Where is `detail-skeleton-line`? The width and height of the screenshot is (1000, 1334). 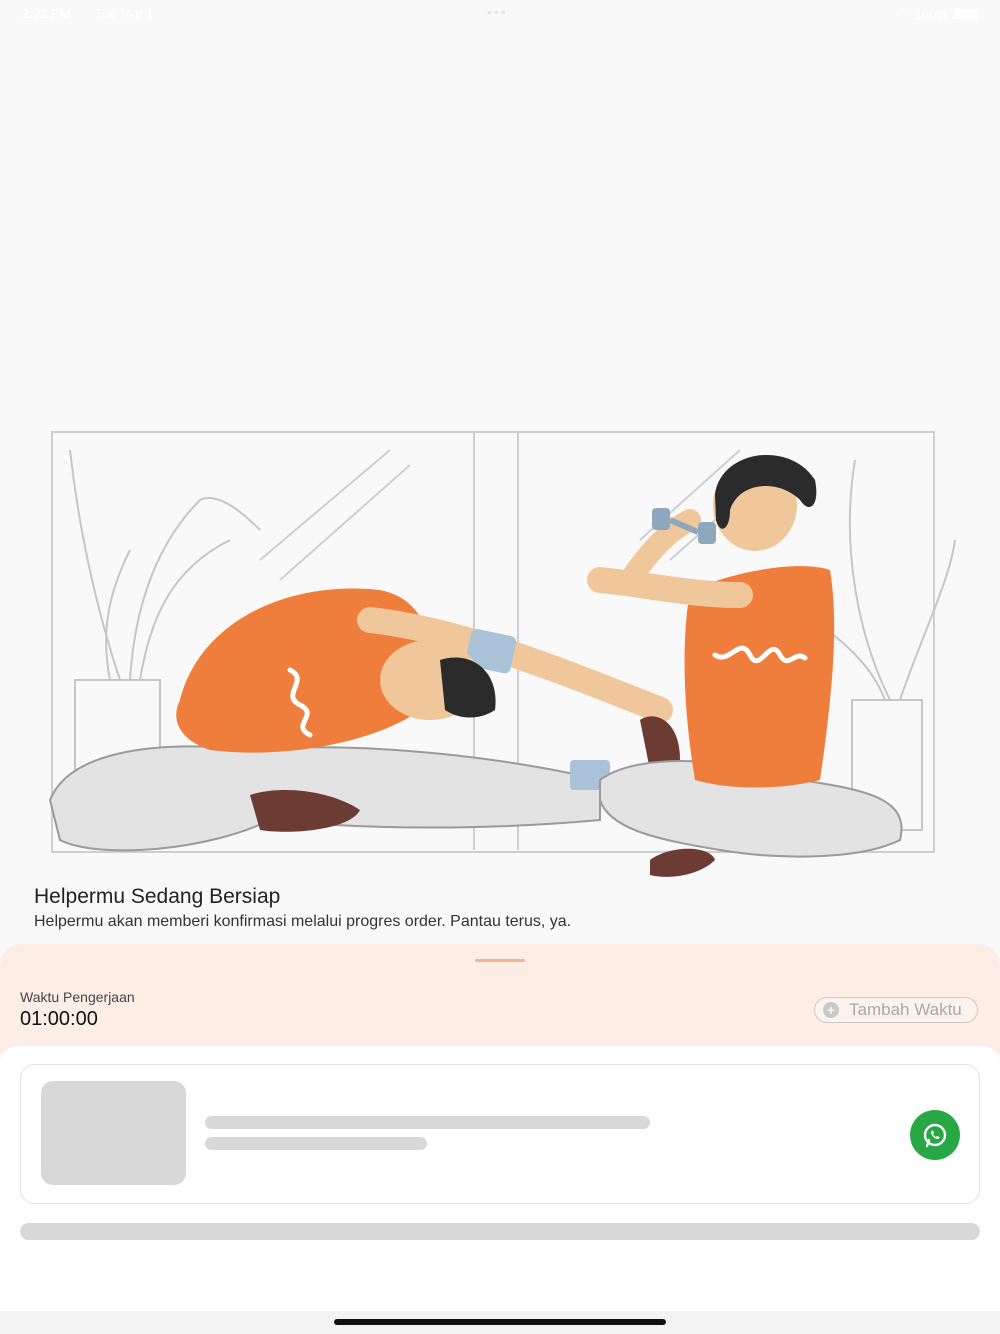 detail-skeleton-line is located at coordinates (316, 1143).